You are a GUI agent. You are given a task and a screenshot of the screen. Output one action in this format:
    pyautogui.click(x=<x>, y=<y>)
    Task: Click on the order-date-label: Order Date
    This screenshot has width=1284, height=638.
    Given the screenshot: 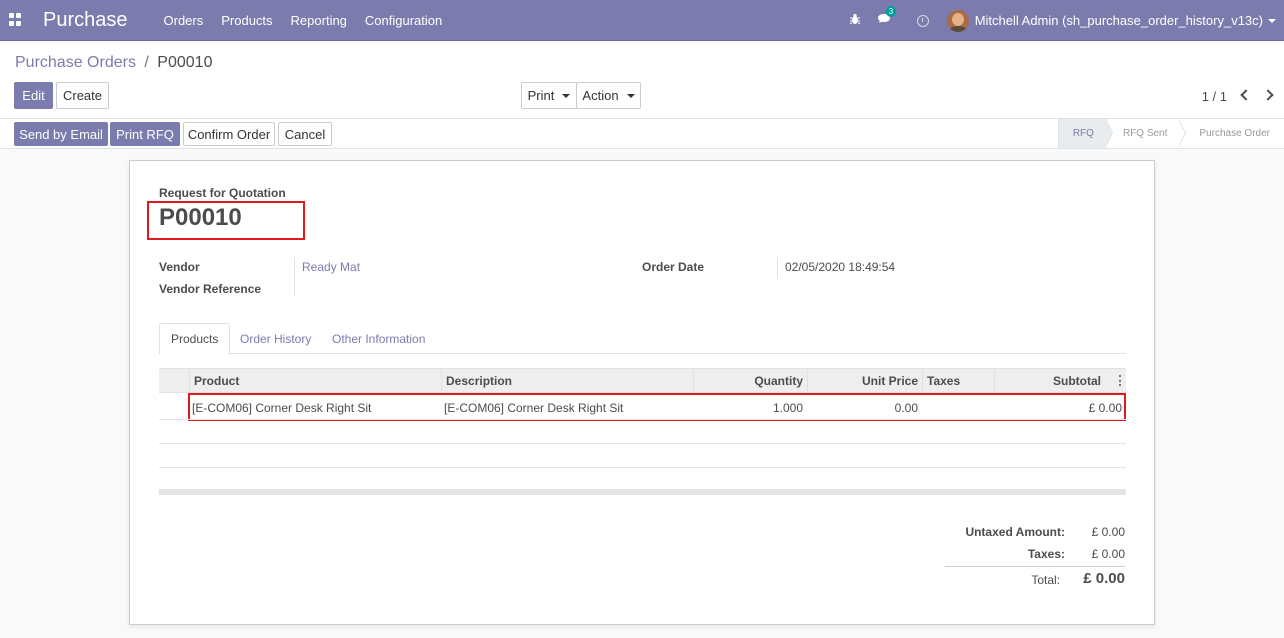 What is the action you would take?
    pyautogui.click(x=673, y=267)
    